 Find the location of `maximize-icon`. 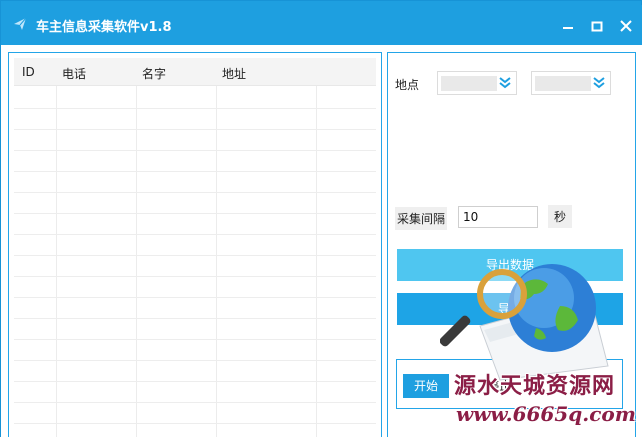

maximize-icon is located at coordinates (597, 26).